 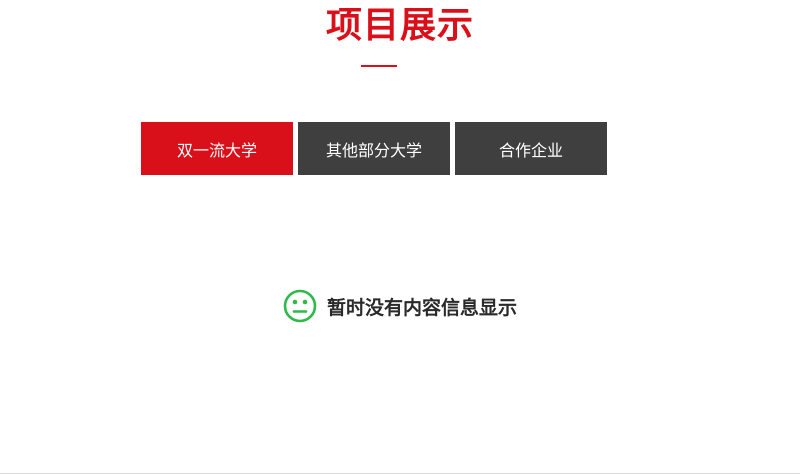 I want to click on neutral-face-icon, so click(x=300, y=306).